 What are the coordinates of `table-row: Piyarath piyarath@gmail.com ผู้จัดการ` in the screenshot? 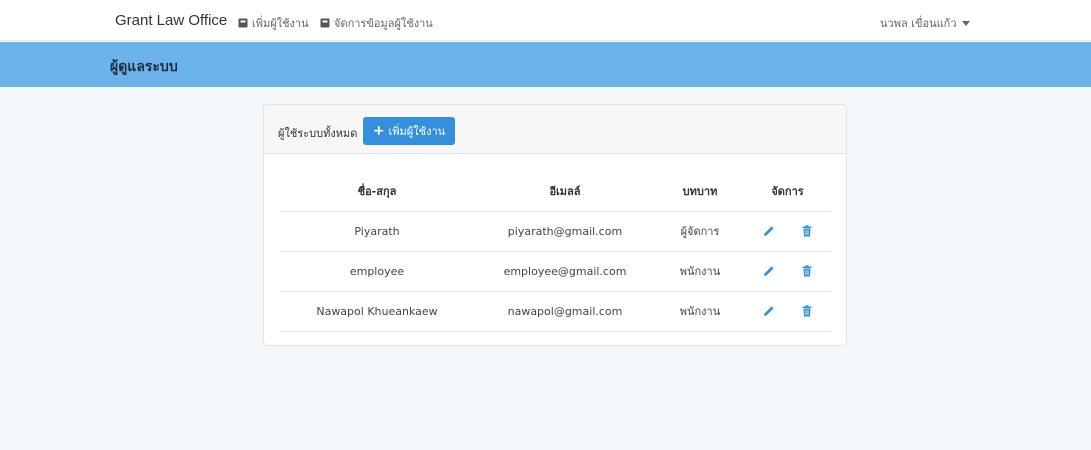 It's located at (555, 231).